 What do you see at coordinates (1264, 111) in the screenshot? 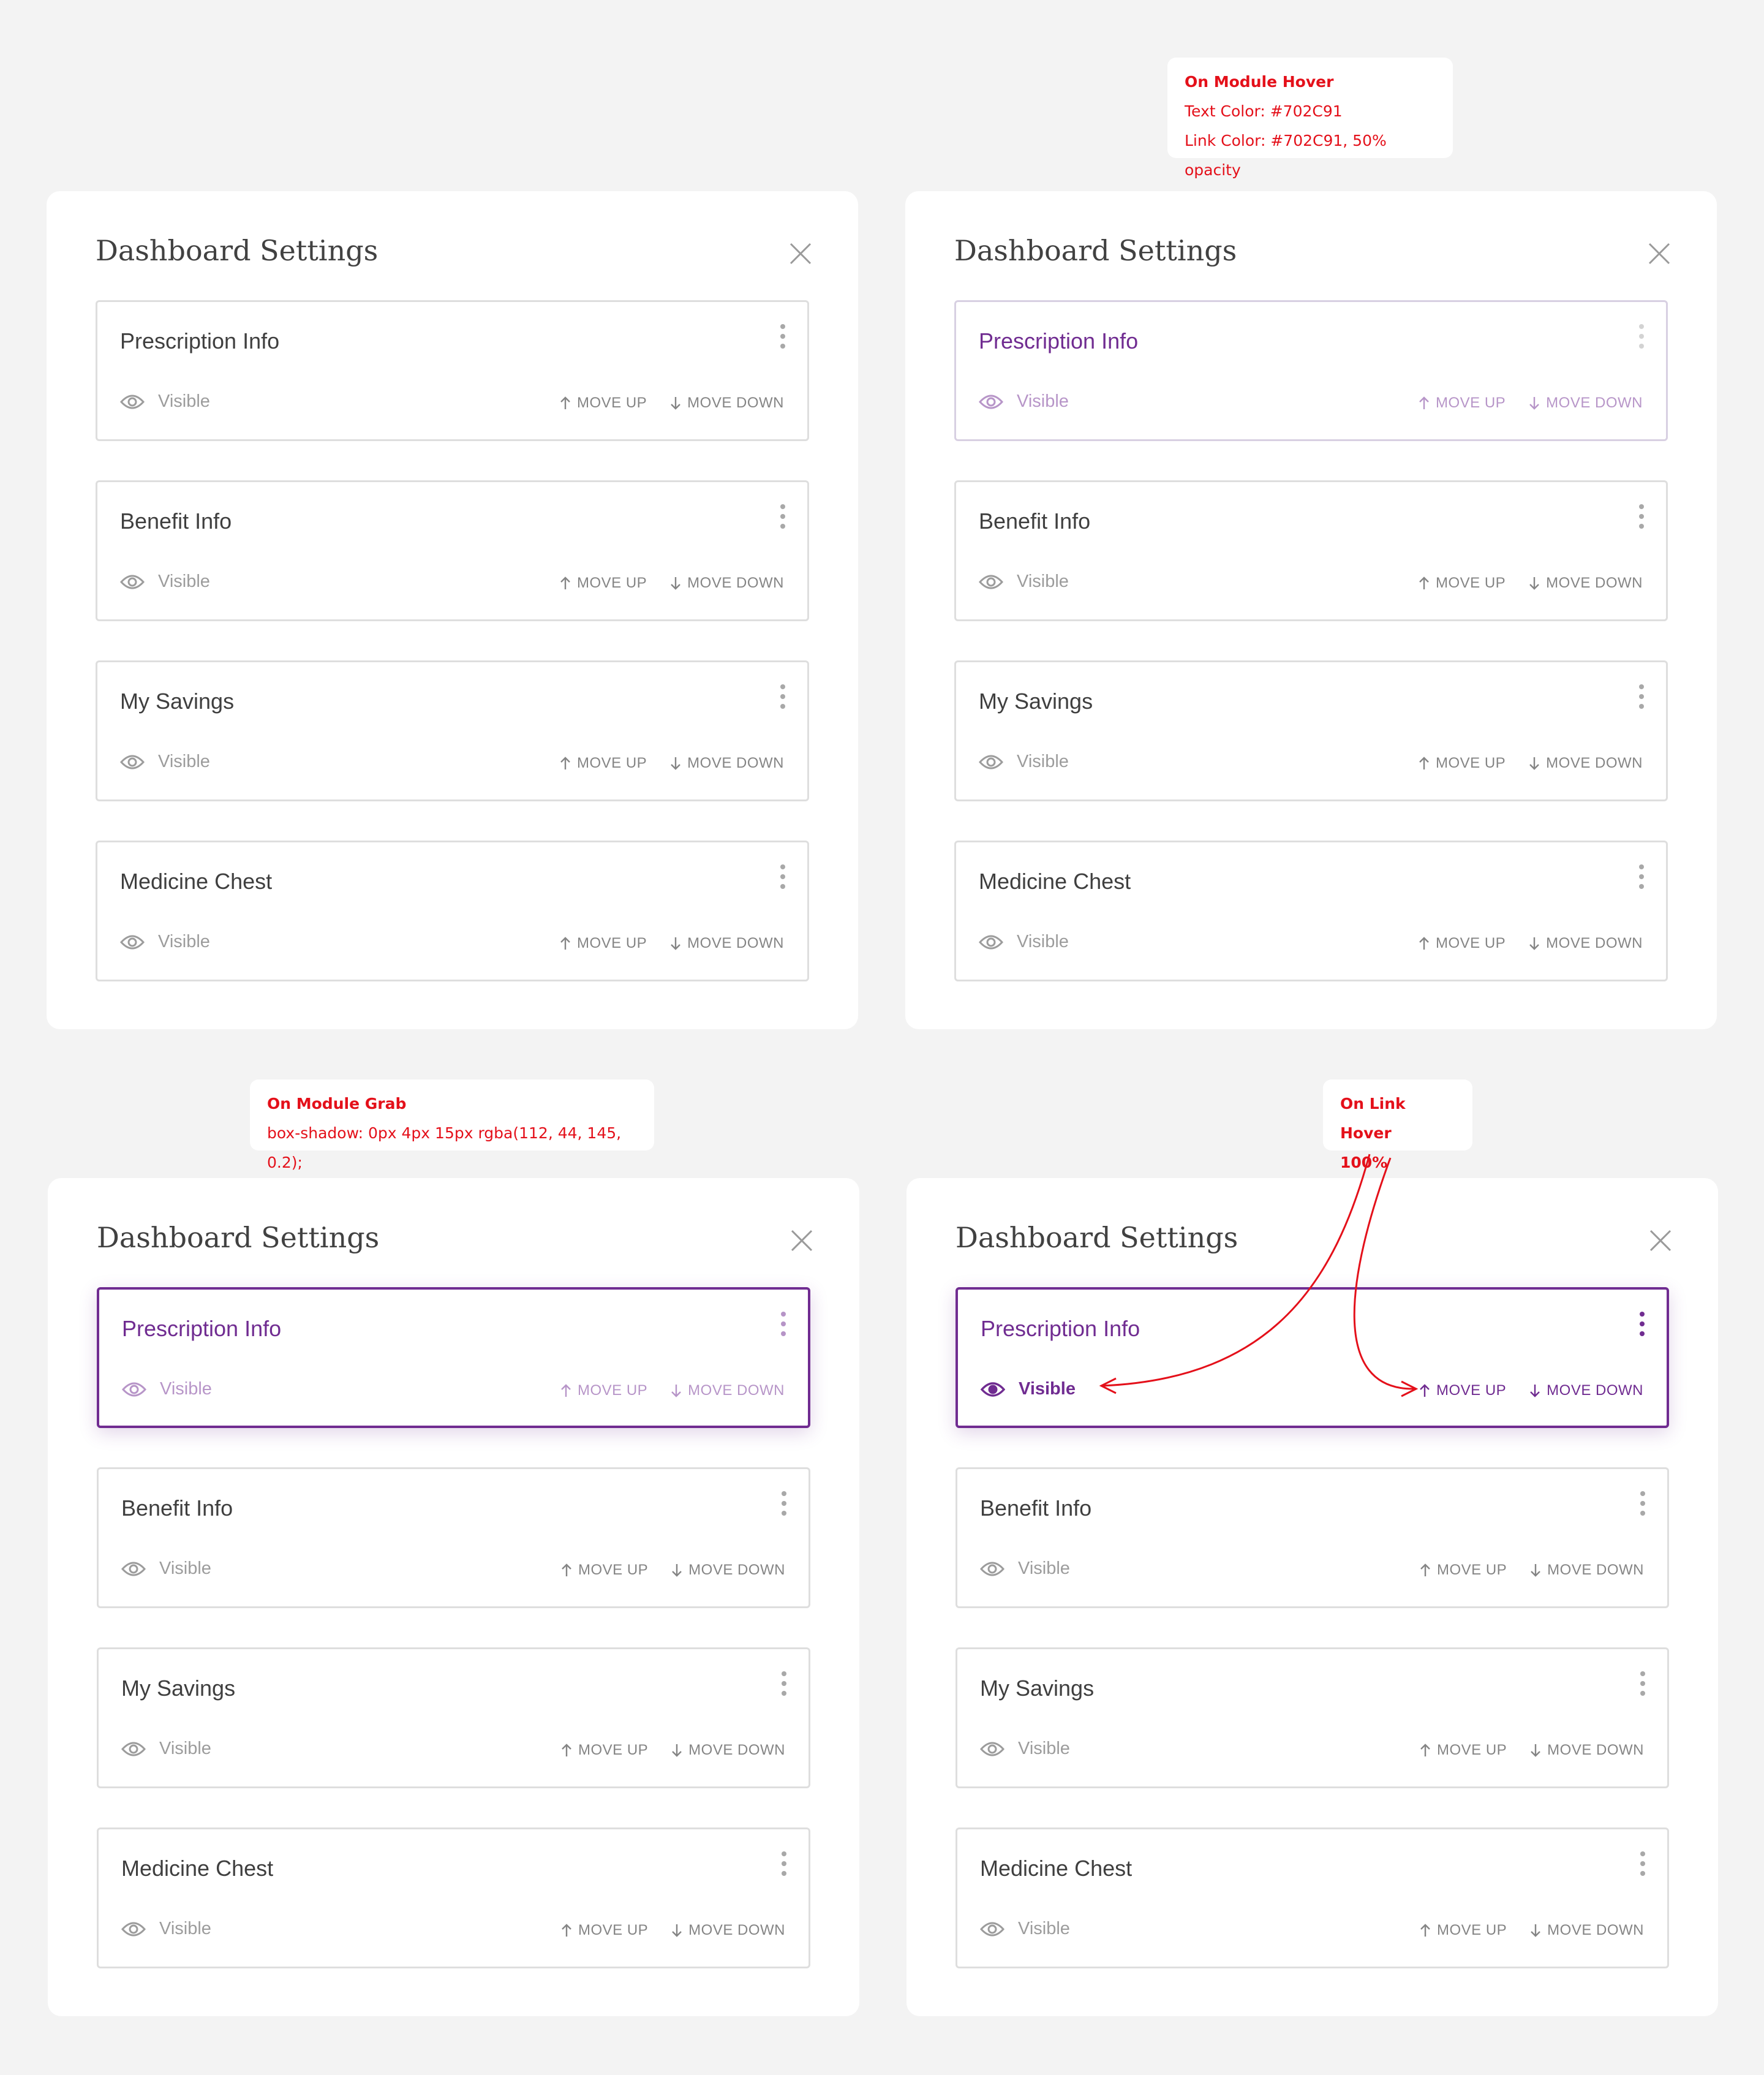
I see `note-hover-text-color: Text Color: #702C91` at bounding box center [1264, 111].